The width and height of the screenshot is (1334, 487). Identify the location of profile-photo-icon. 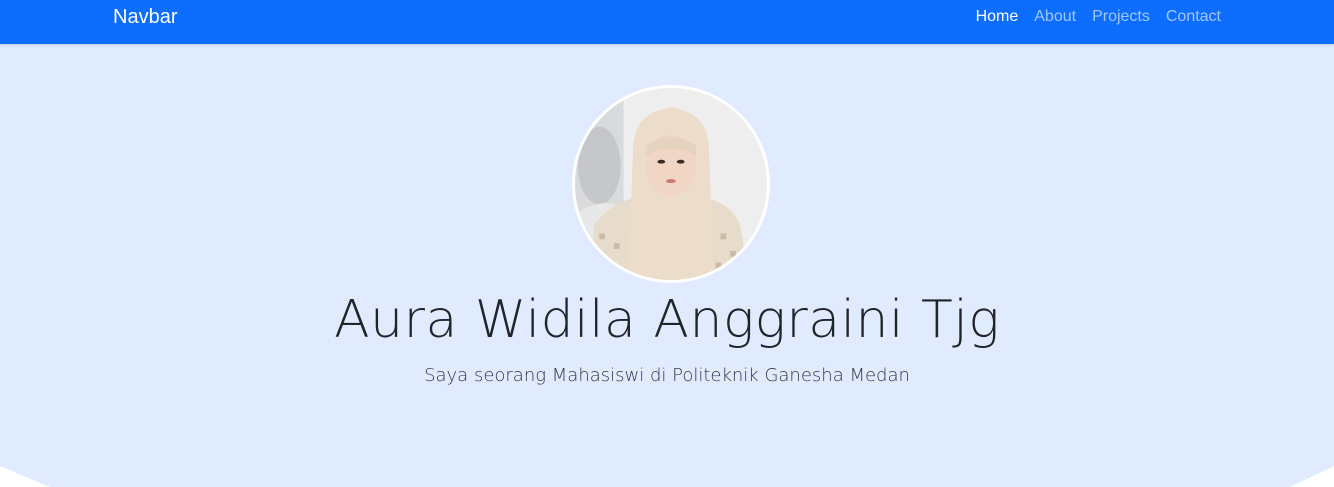
(671, 184).